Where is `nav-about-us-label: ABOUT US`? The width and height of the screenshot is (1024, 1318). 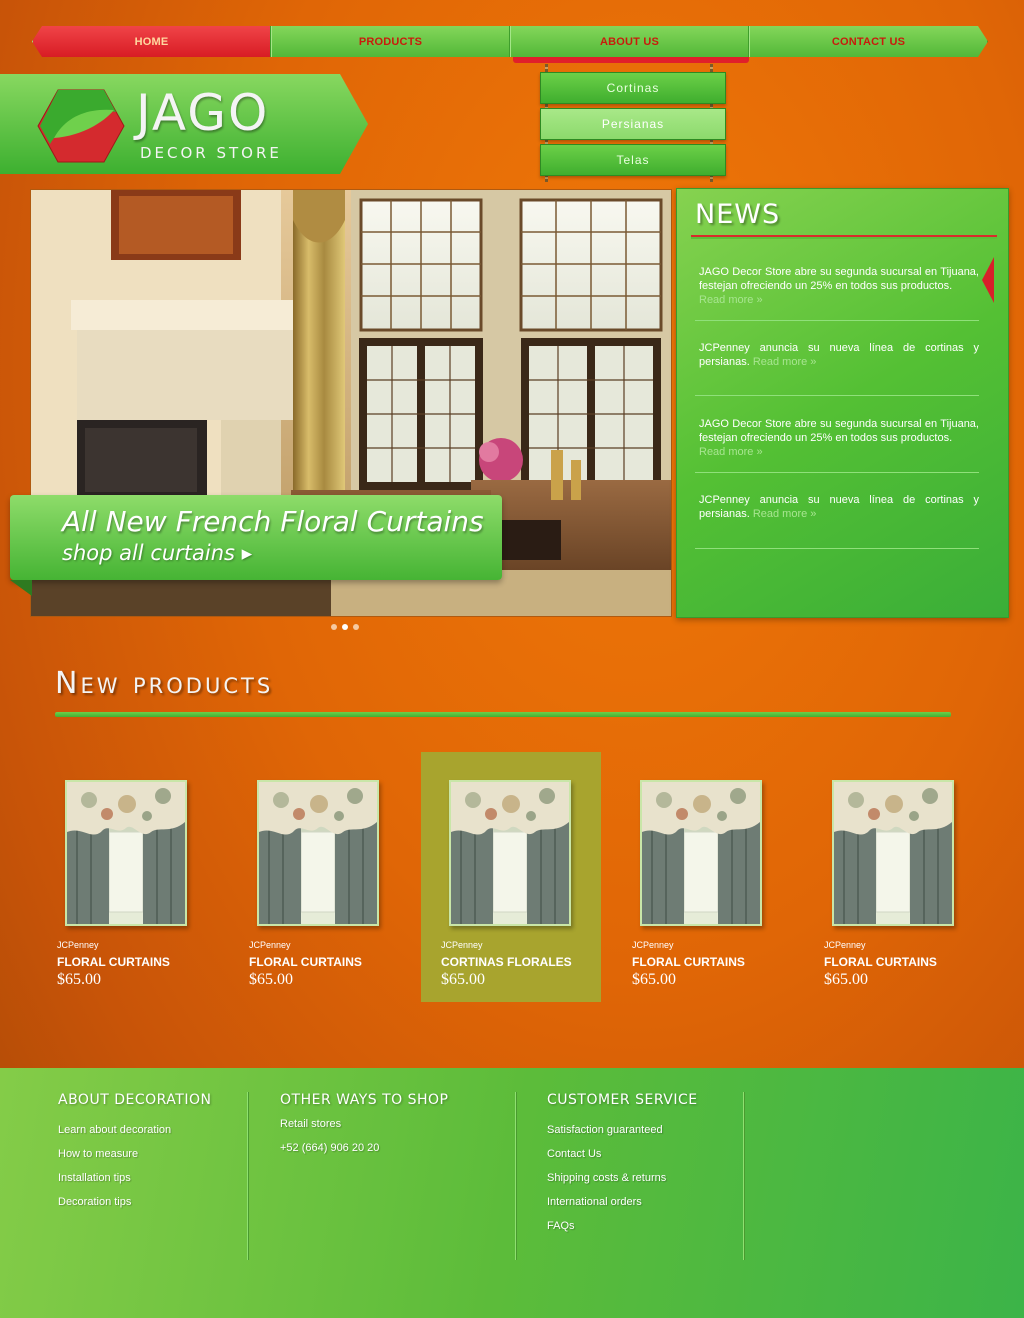
nav-about-us-label: ABOUT US is located at coordinates (629, 41).